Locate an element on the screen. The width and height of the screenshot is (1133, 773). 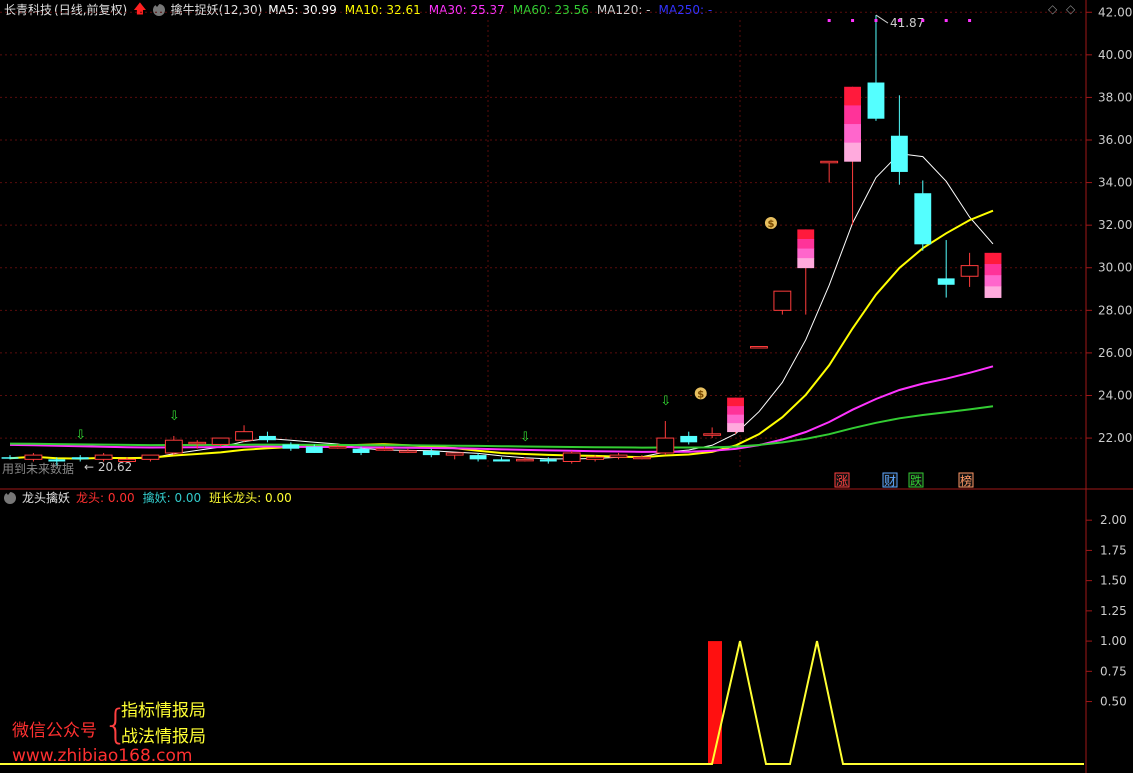
y-tick-label: 40.00 is located at coordinates (1115, 55).